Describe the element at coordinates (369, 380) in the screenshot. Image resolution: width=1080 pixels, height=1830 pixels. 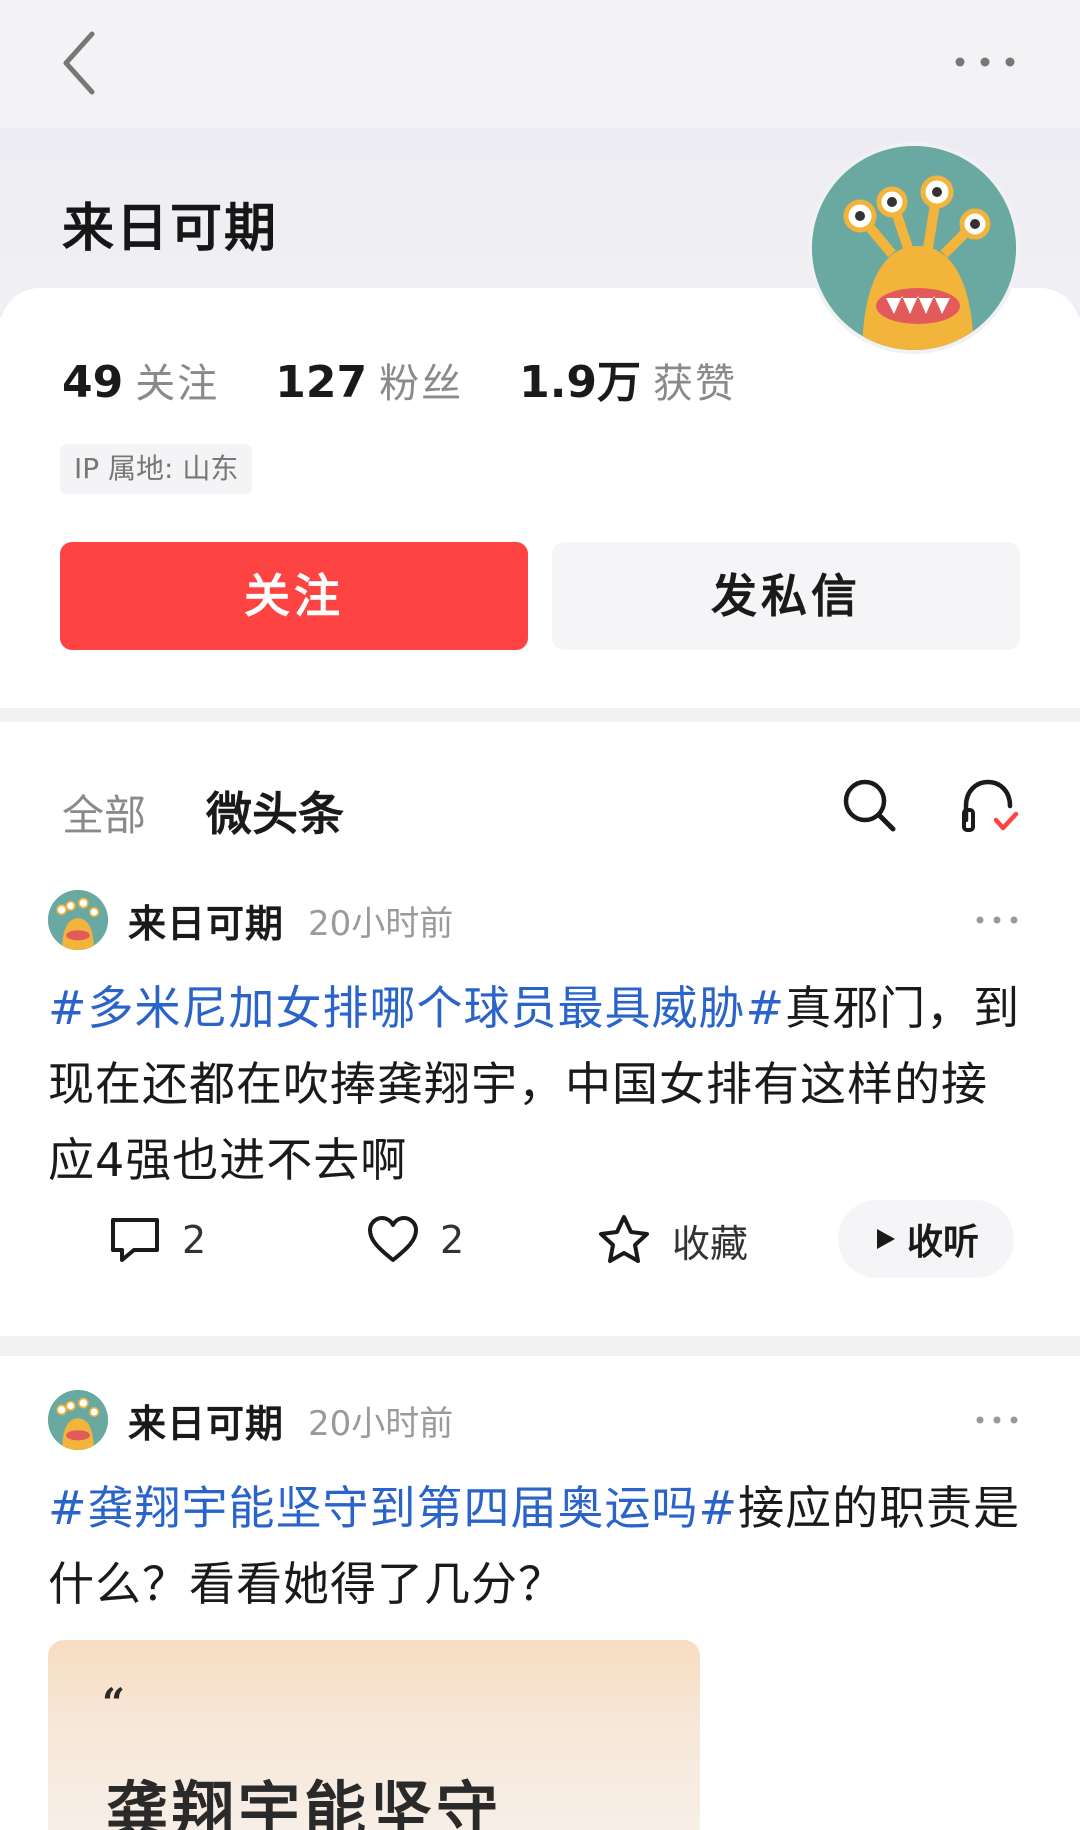
I see `stat-followers: 127 粉丝` at that location.